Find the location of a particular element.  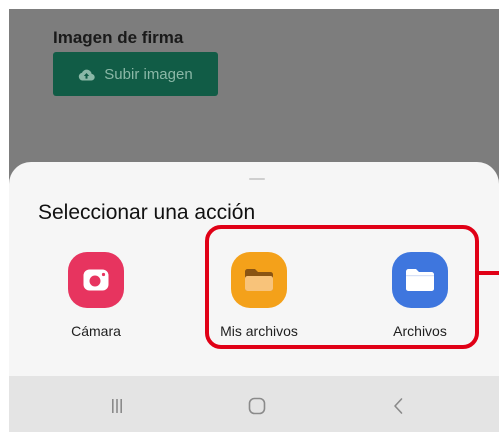

back-icon is located at coordinates (398, 406).